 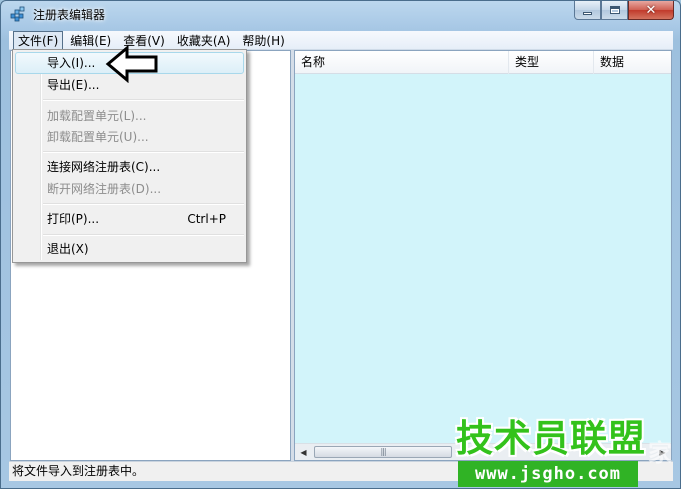 I want to click on regedit-icon, so click(x=17, y=14).